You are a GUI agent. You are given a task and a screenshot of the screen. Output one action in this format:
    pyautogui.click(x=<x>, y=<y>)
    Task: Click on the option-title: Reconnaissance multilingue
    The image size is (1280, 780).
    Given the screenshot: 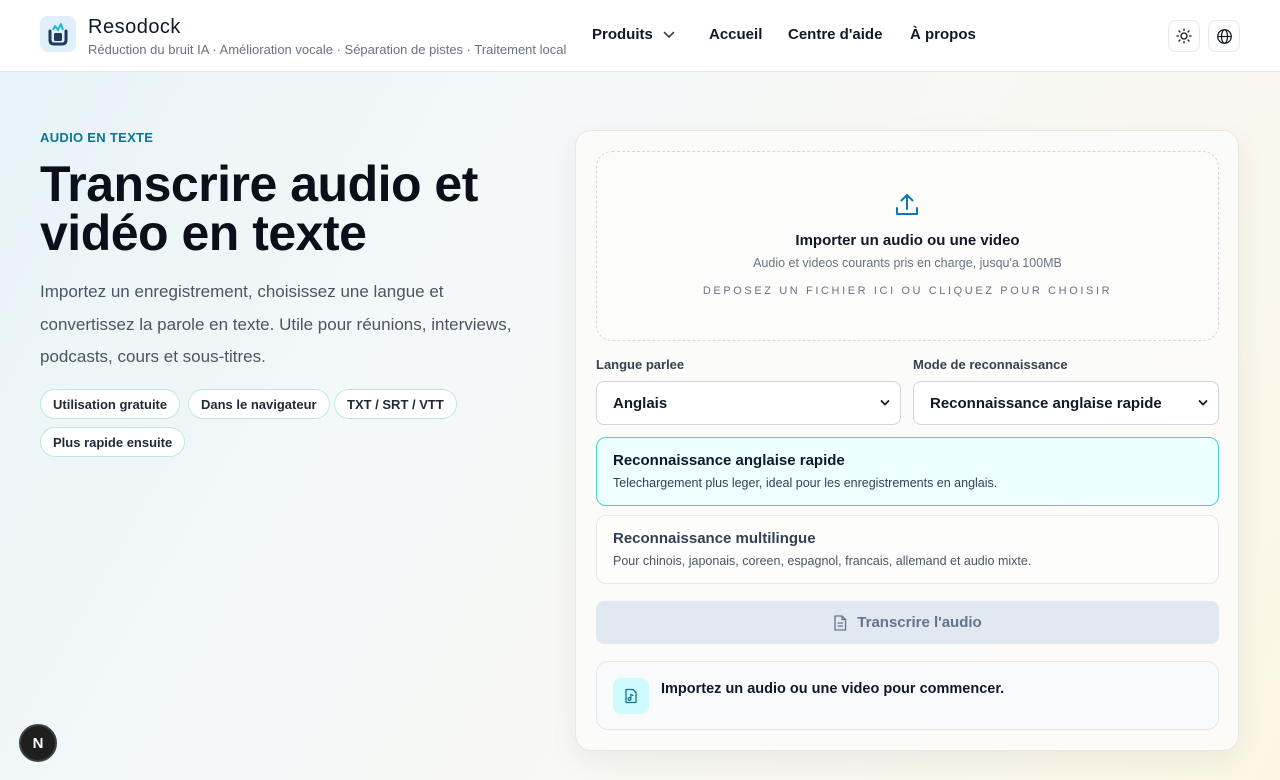 What is the action you would take?
    pyautogui.click(x=714, y=538)
    